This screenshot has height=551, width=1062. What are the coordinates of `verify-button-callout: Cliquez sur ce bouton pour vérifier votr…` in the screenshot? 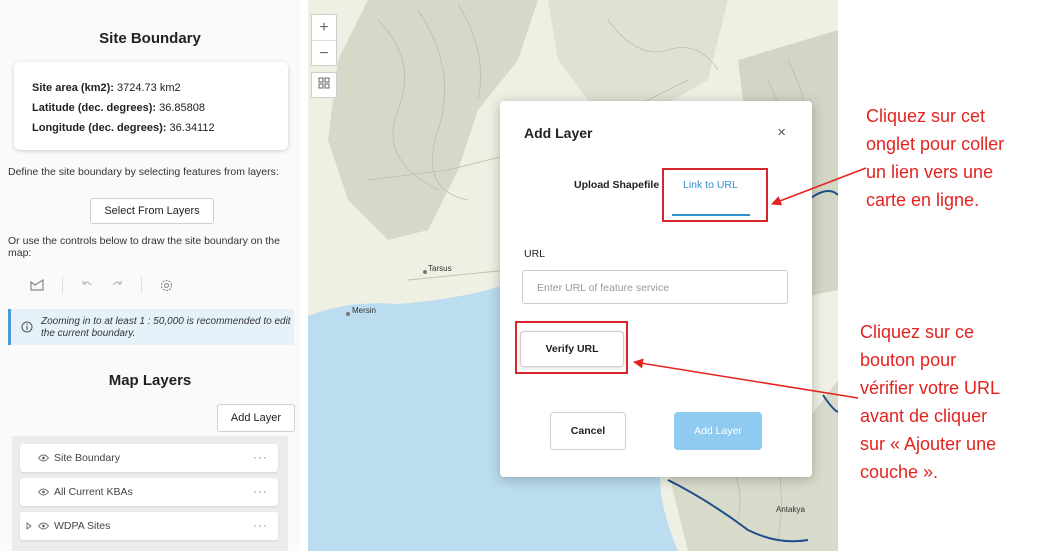 It's located at (960, 402).